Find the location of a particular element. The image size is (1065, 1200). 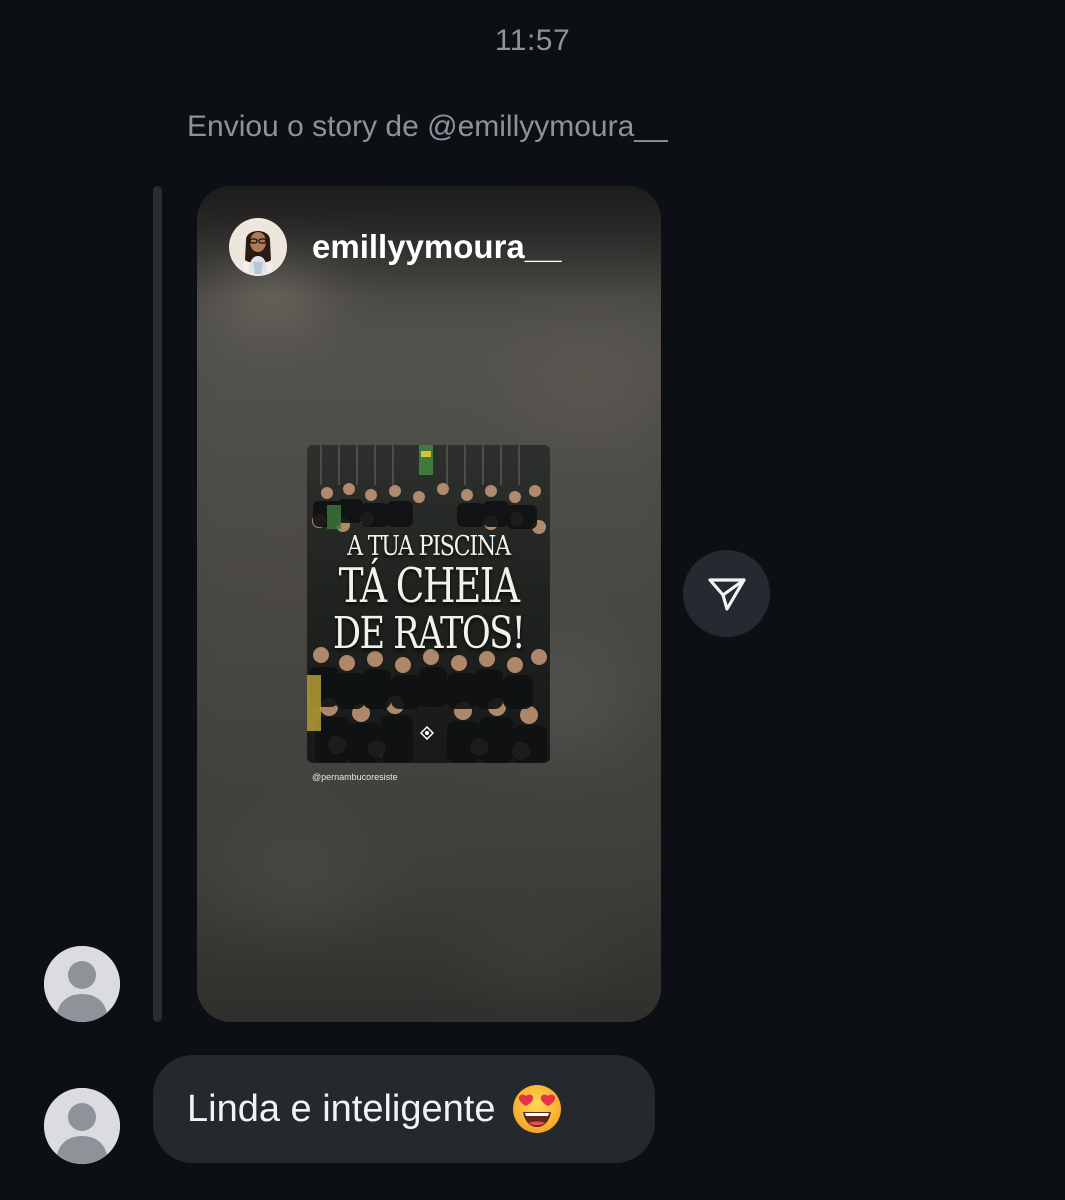

send-icon is located at coordinates (726, 594).